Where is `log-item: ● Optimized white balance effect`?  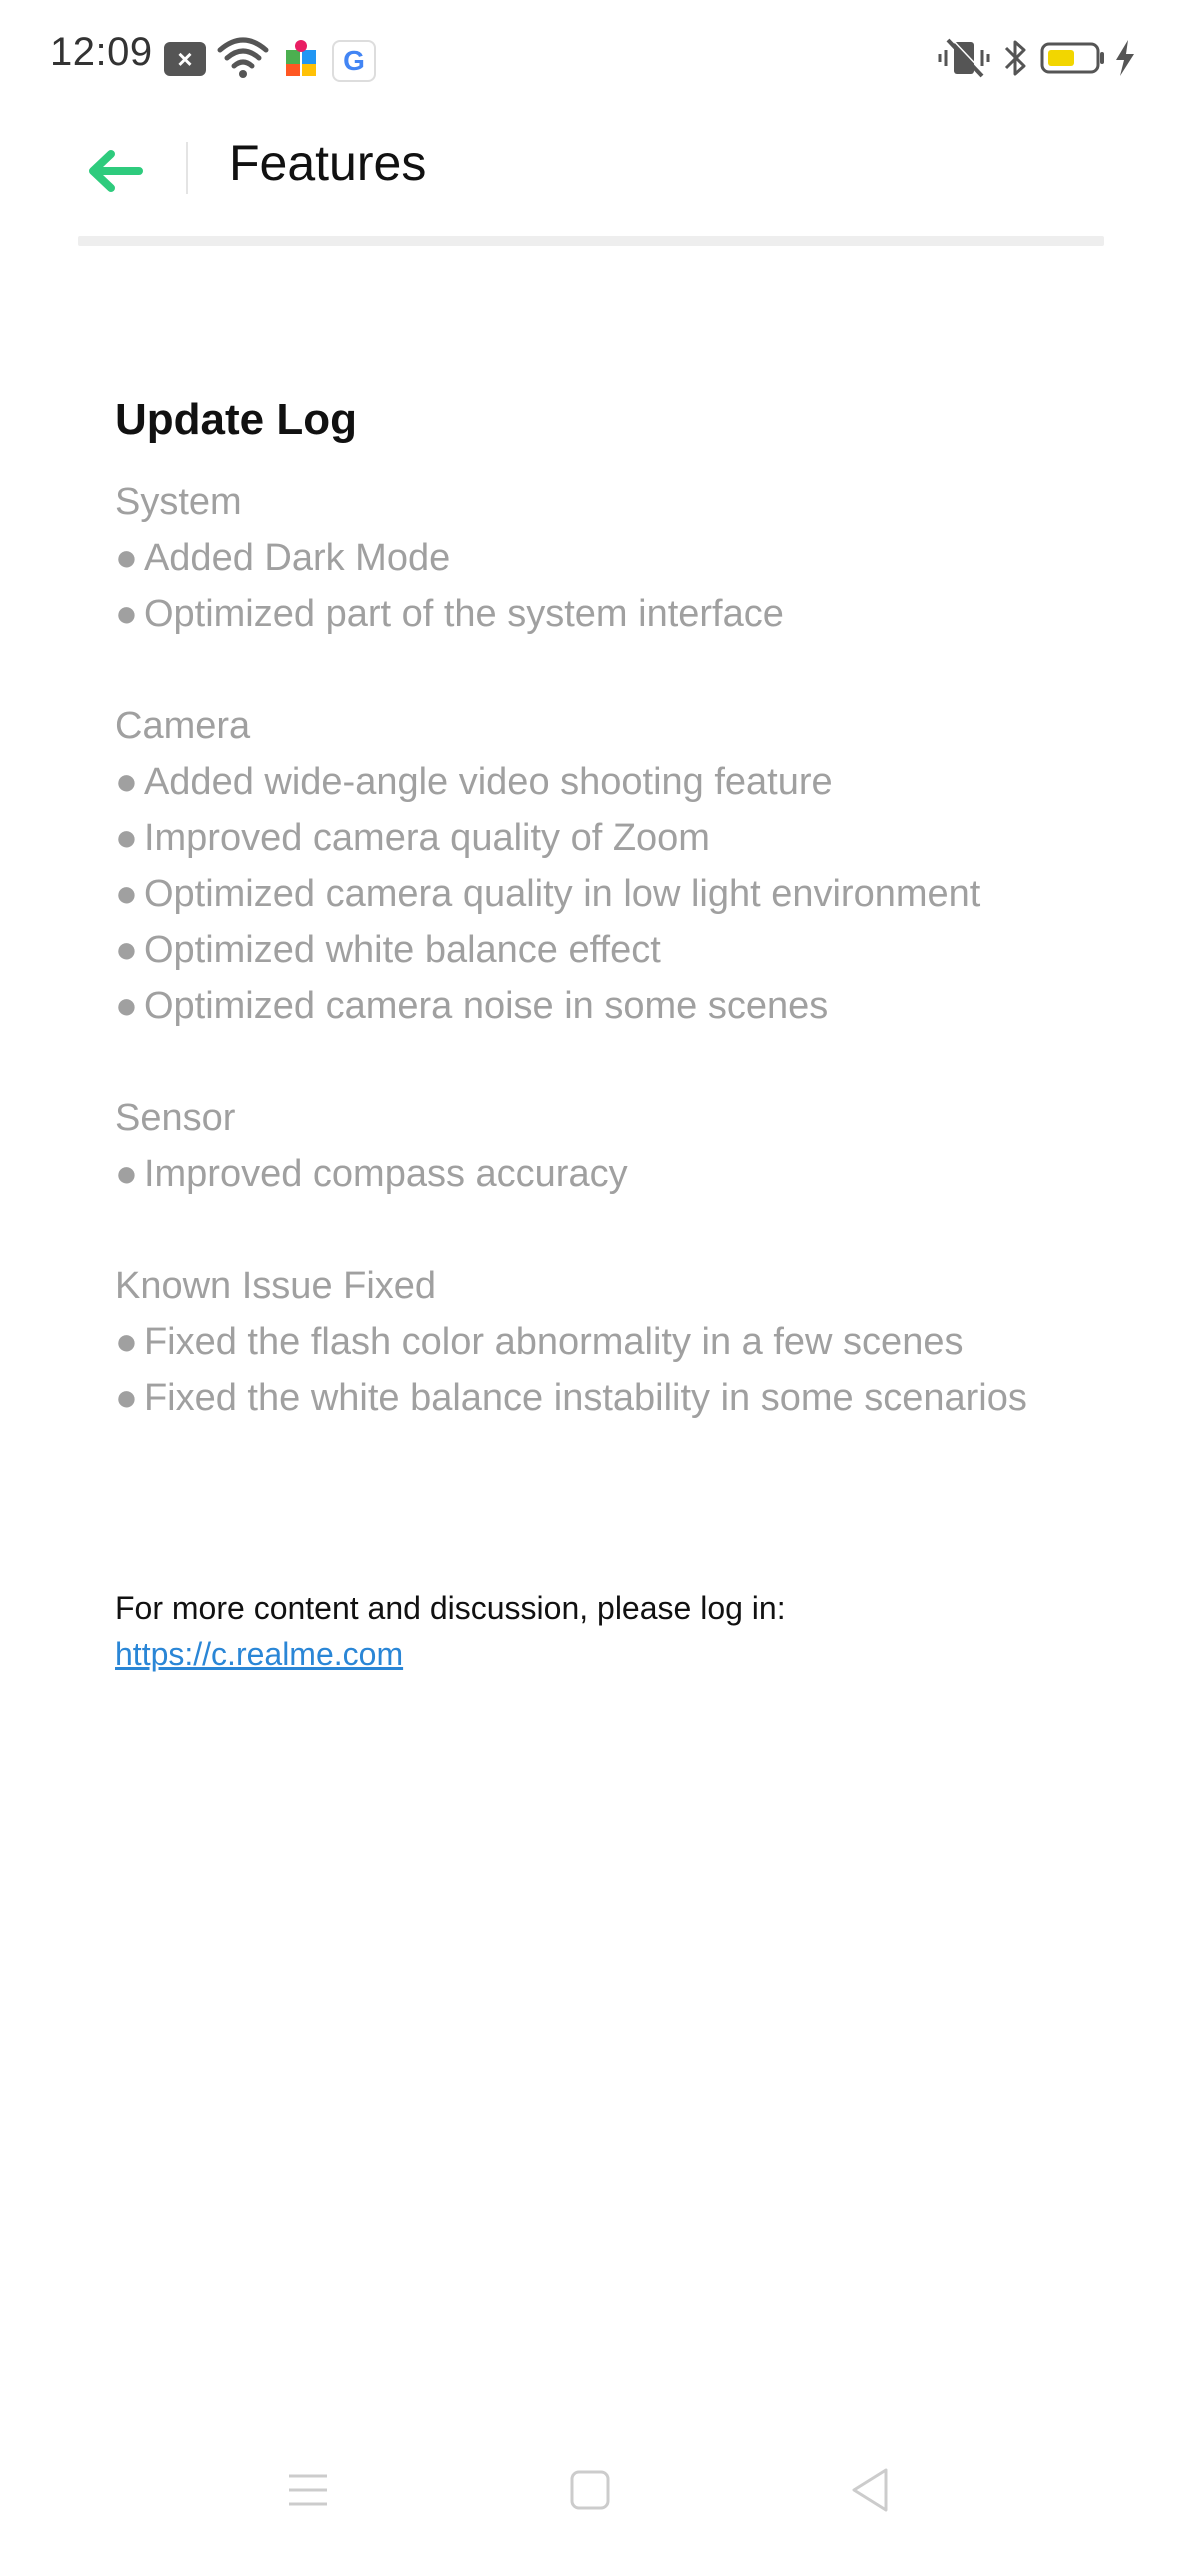 log-item: ● Optimized white balance effect is located at coordinates (595, 950).